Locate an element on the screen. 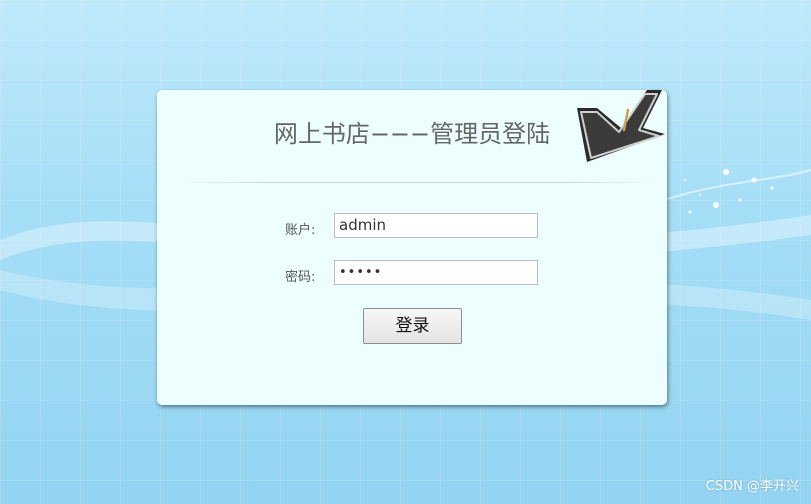 This screenshot has width=811, height=504. password-row: 密码: ••••• is located at coordinates (412, 274).